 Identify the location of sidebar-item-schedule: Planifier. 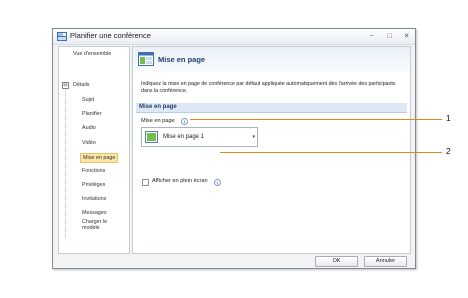
(91, 114).